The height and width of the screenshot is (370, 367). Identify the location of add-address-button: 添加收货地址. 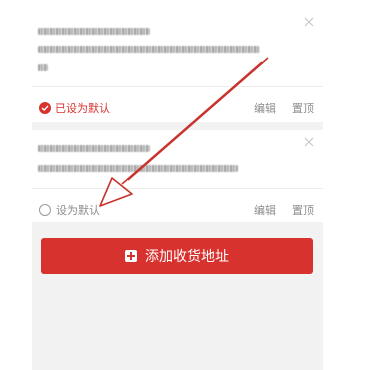
(177, 256).